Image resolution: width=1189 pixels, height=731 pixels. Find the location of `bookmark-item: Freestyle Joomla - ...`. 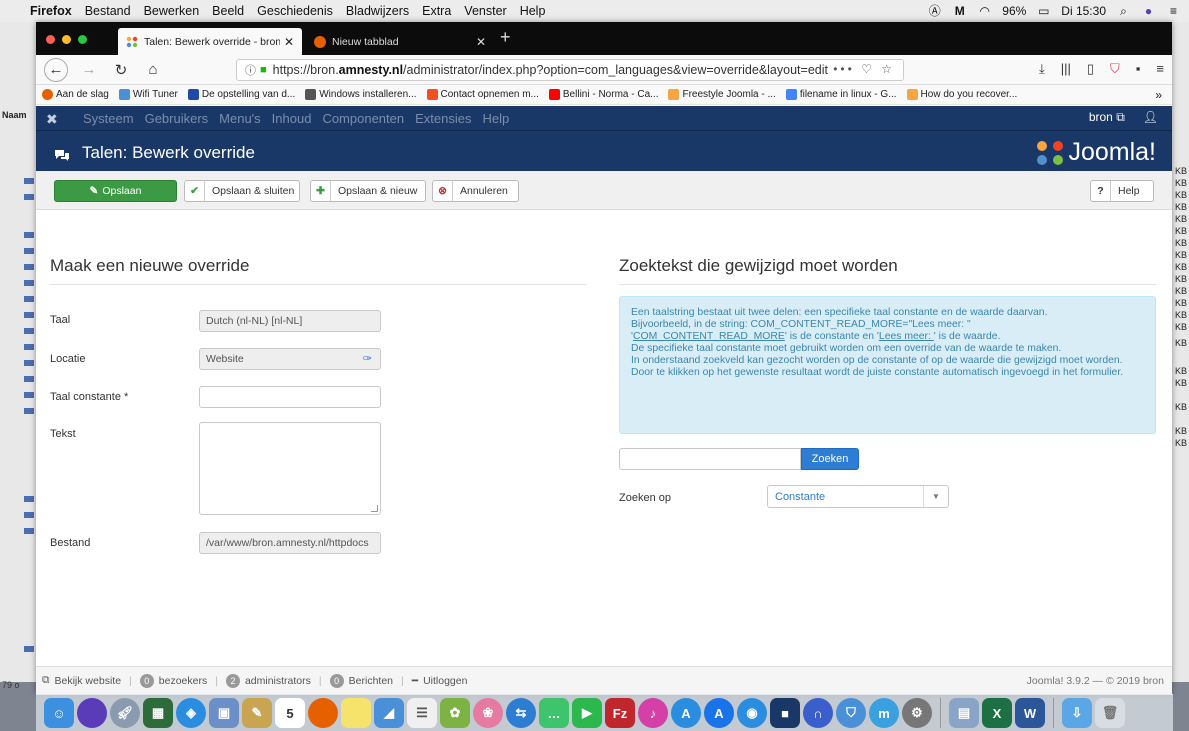

bookmark-item: Freestyle Joomla - ... is located at coordinates (722, 94).